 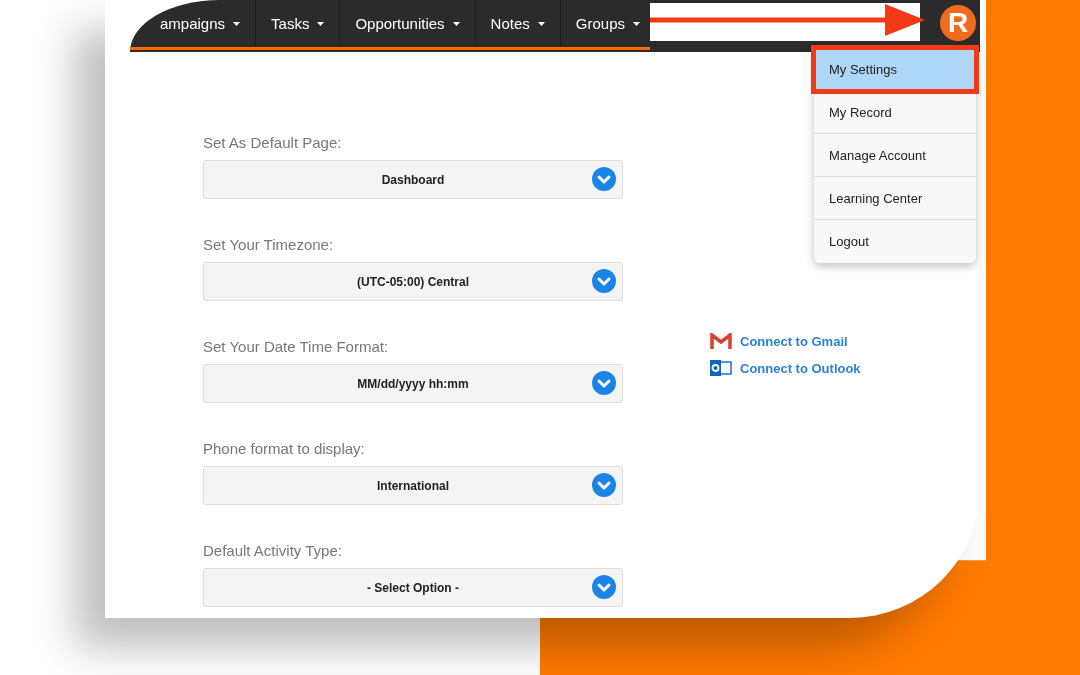 What do you see at coordinates (895, 198) in the screenshot?
I see `menu-item: Learning Center` at bounding box center [895, 198].